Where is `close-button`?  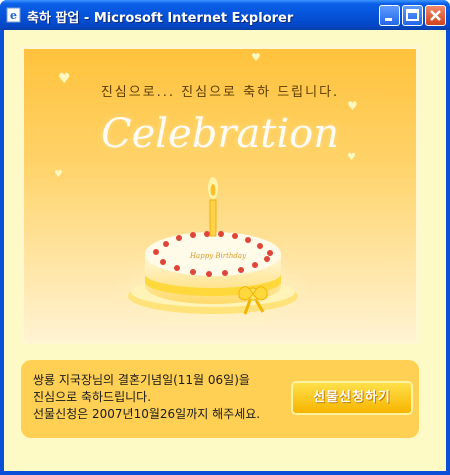 close-button is located at coordinates (435, 15).